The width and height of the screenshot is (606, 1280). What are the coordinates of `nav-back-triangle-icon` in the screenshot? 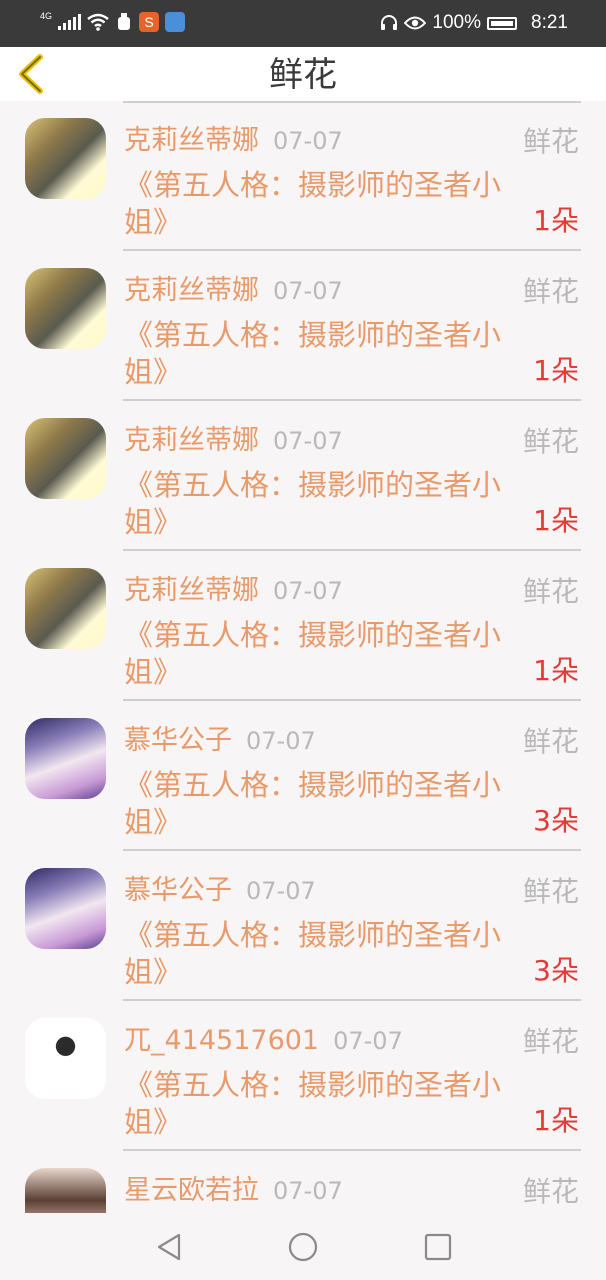 It's located at (169, 1247).